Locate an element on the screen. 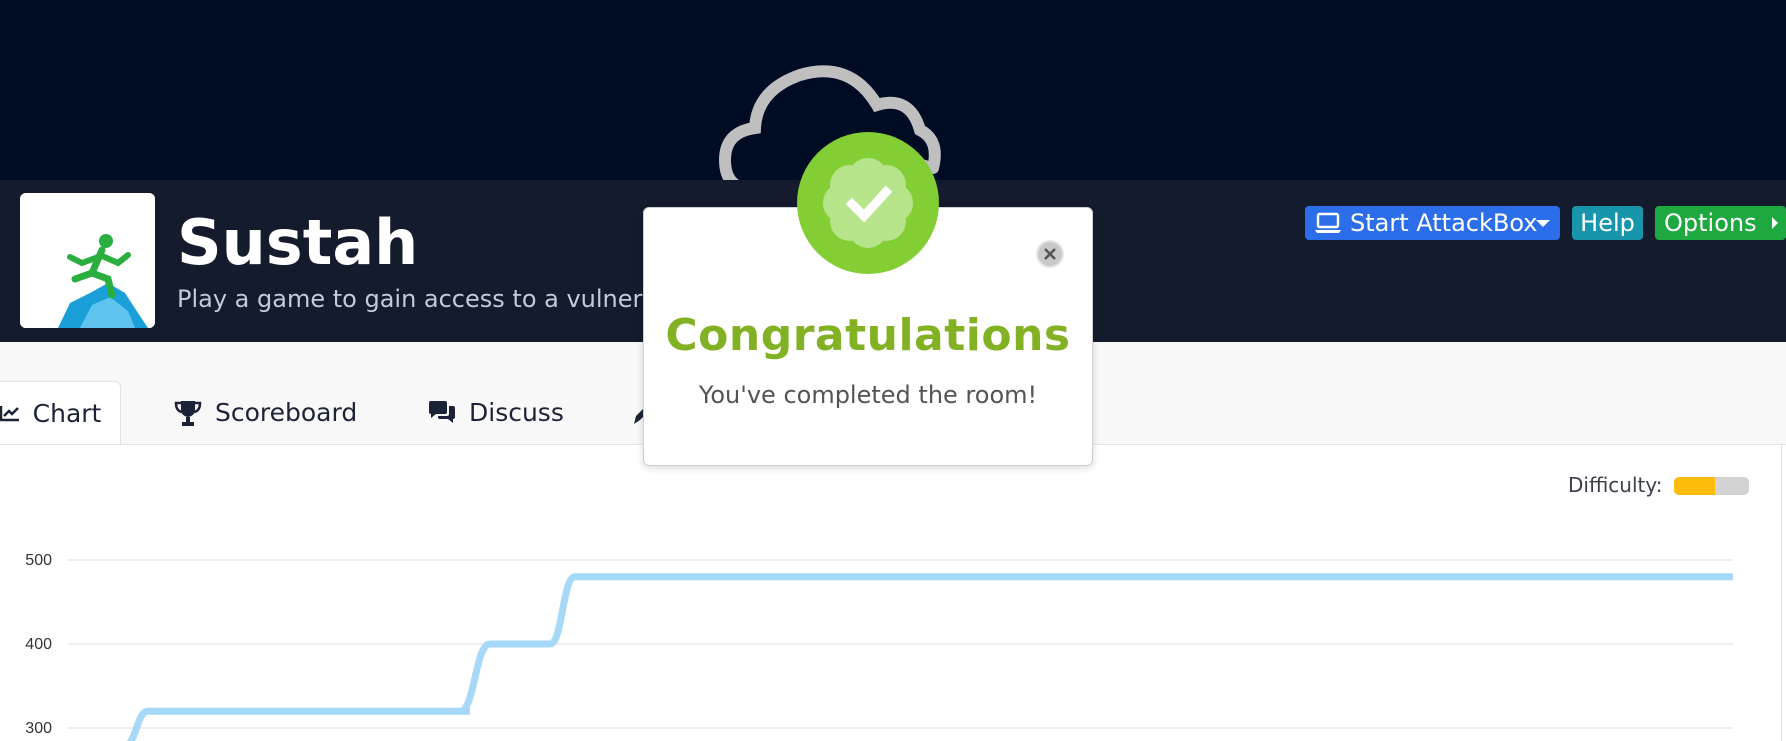 This screenshot has width=1786, height=741. difficulty-bar is located at coordinates (1711, 486).